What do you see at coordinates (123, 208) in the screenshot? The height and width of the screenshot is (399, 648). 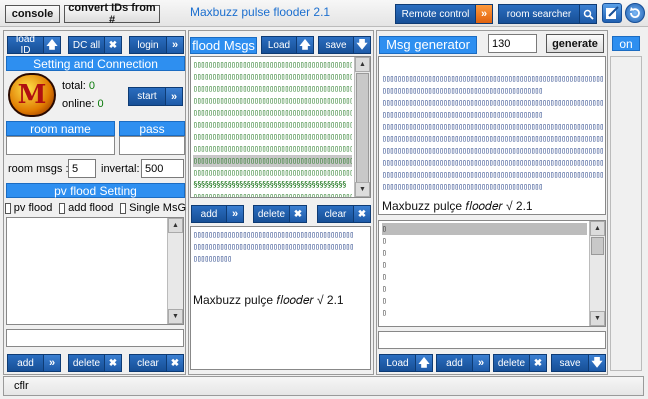 I see `single-msg-checkbox` at bounding box center [123, 208].